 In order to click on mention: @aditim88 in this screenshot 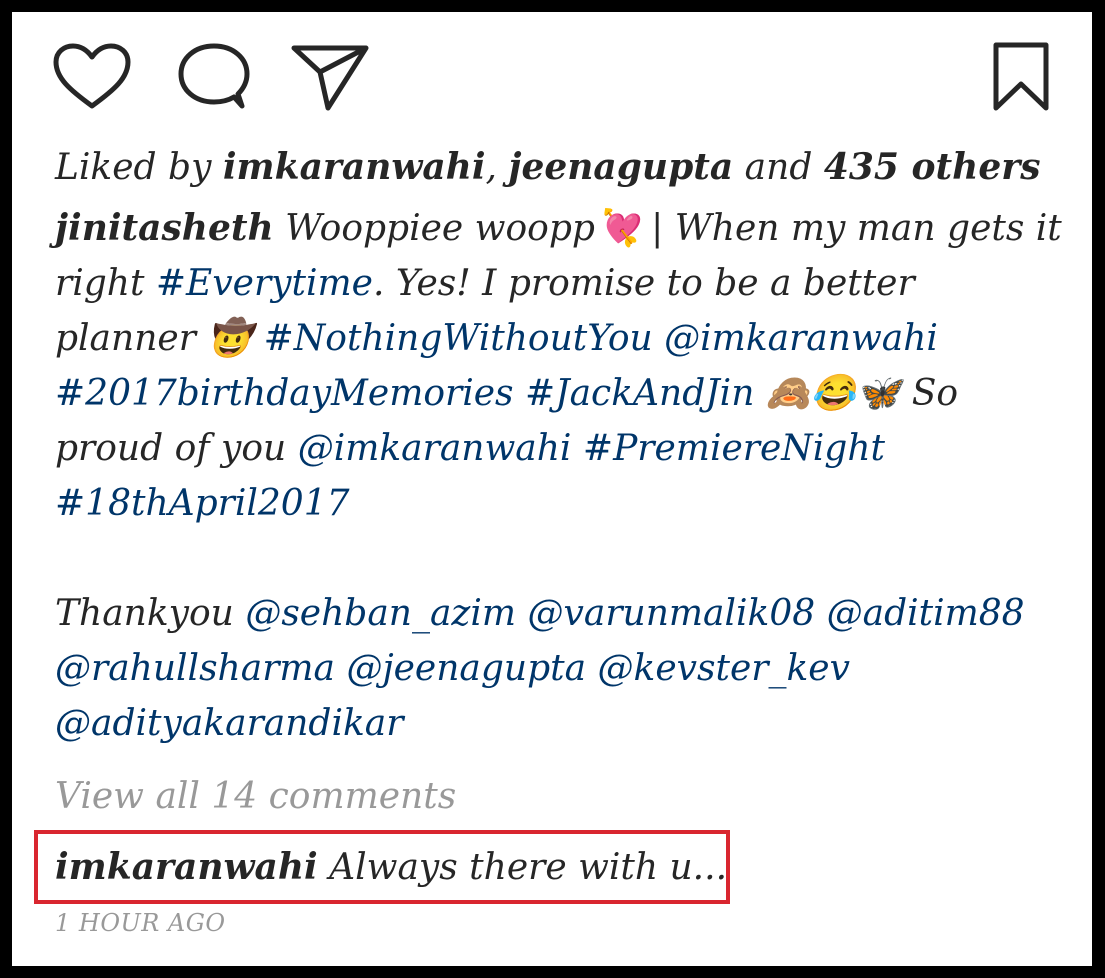, I will do `click(926, 613)`.